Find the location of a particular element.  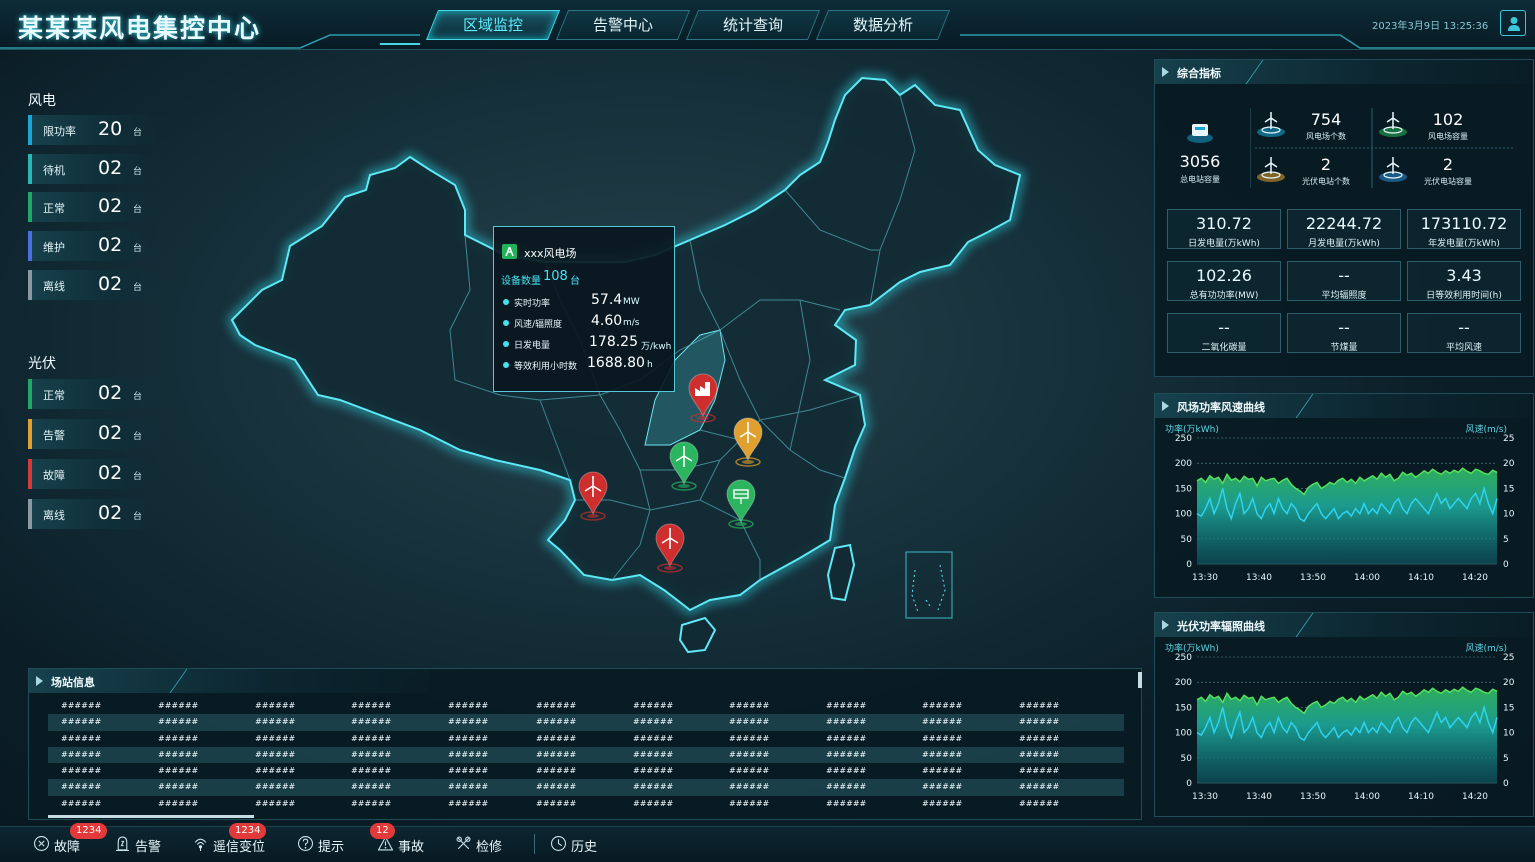

device-count-unit: 台 is located at coordinates (575, 281).